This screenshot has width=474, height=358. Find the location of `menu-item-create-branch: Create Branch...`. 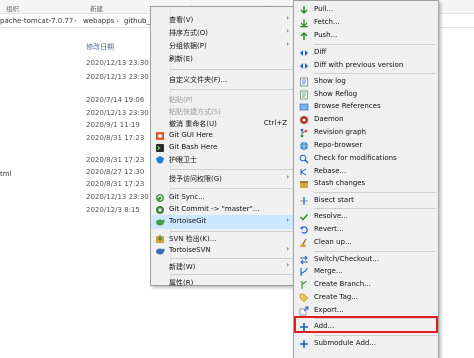

menu-item-create-branch: Create Branch... is located at coordinates (366, 285).